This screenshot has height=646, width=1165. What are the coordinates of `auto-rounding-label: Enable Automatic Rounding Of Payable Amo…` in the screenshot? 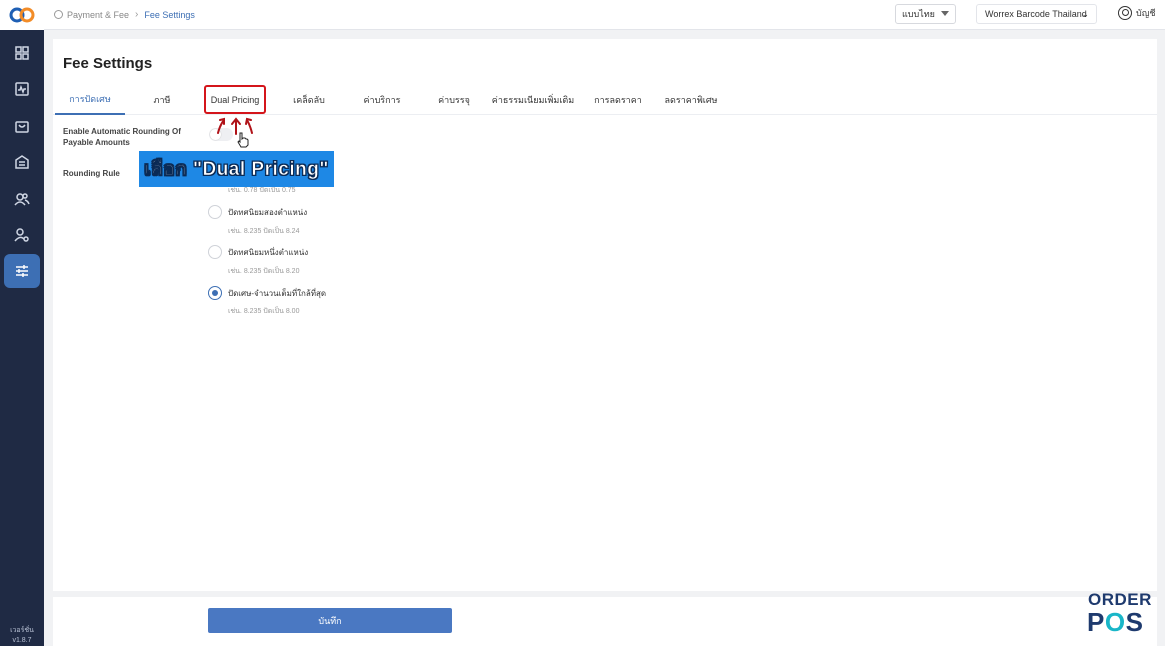 It's located at (122, 137).